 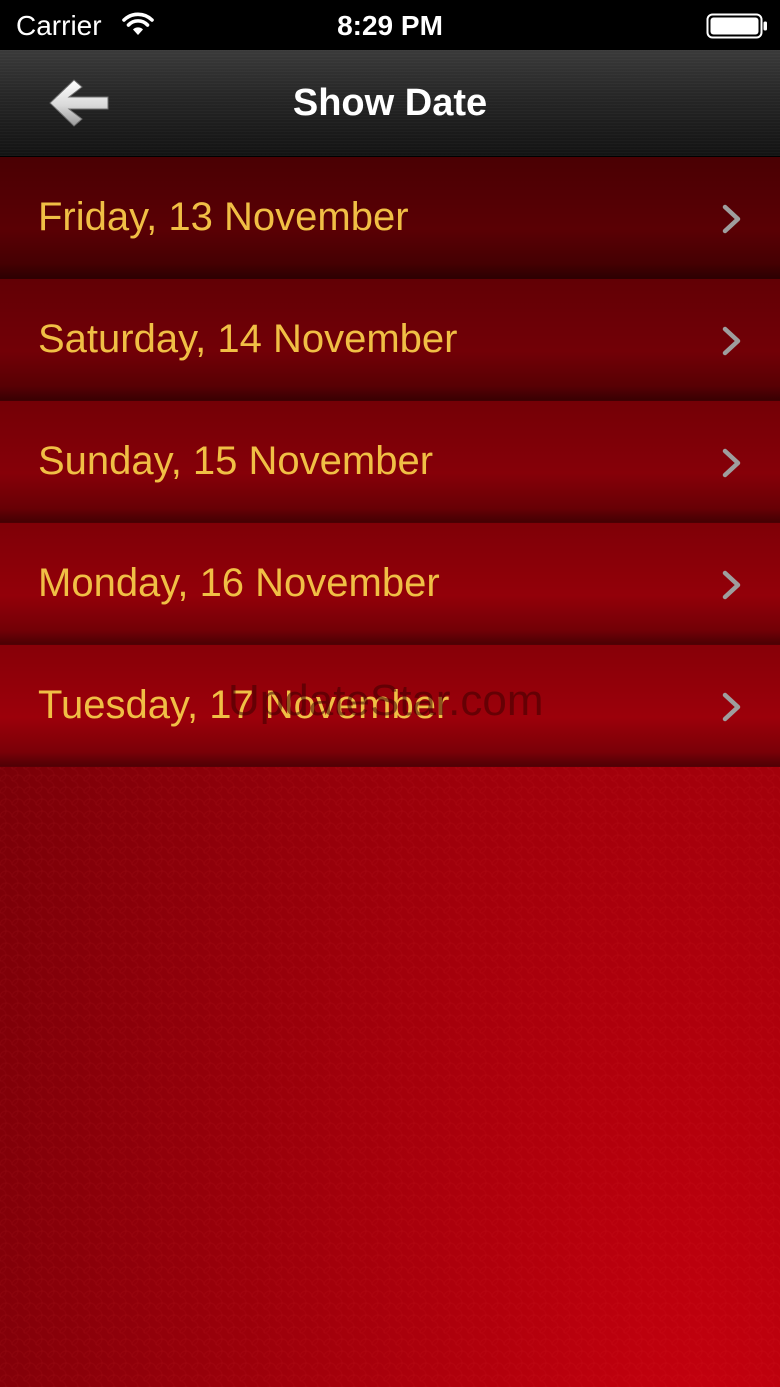 I want to click on date-list-item: Tuesday, 17 November, so click(x=390, y=706).